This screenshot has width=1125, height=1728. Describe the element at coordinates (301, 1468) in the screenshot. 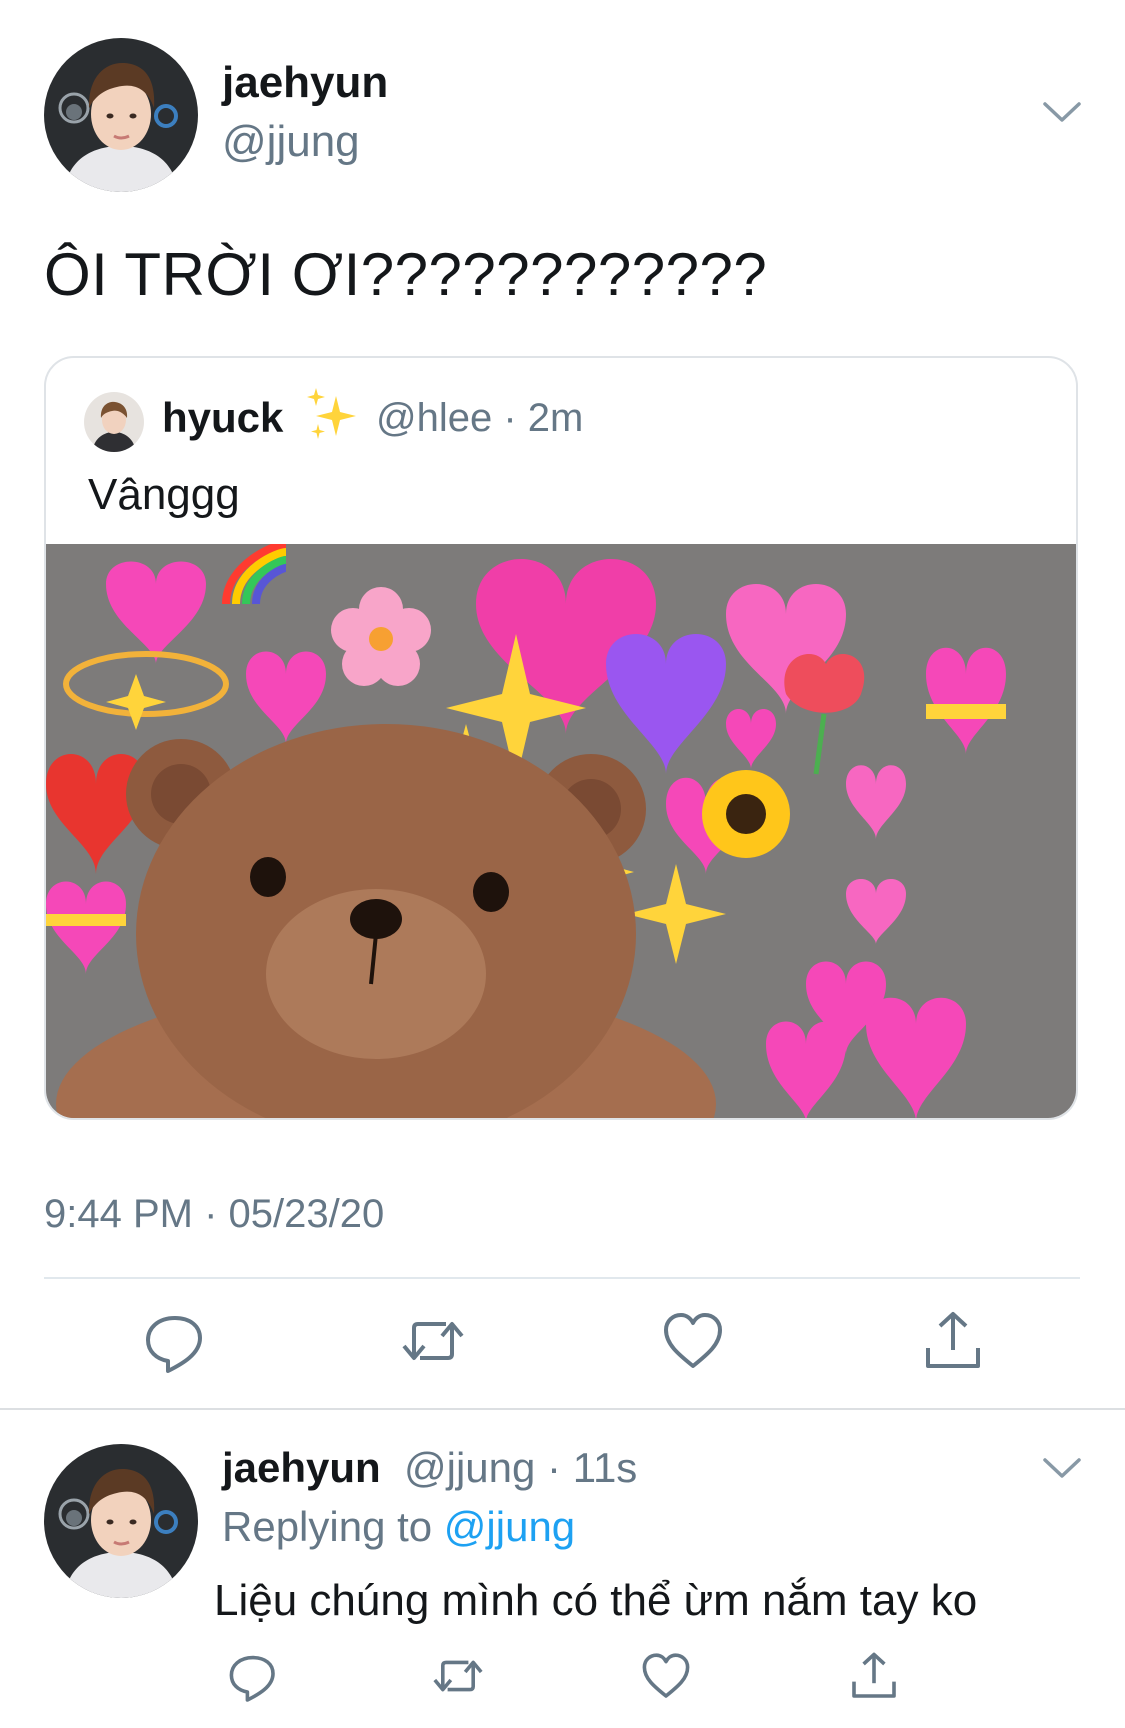

I see `reply-display-name: jaehyun` at that location.